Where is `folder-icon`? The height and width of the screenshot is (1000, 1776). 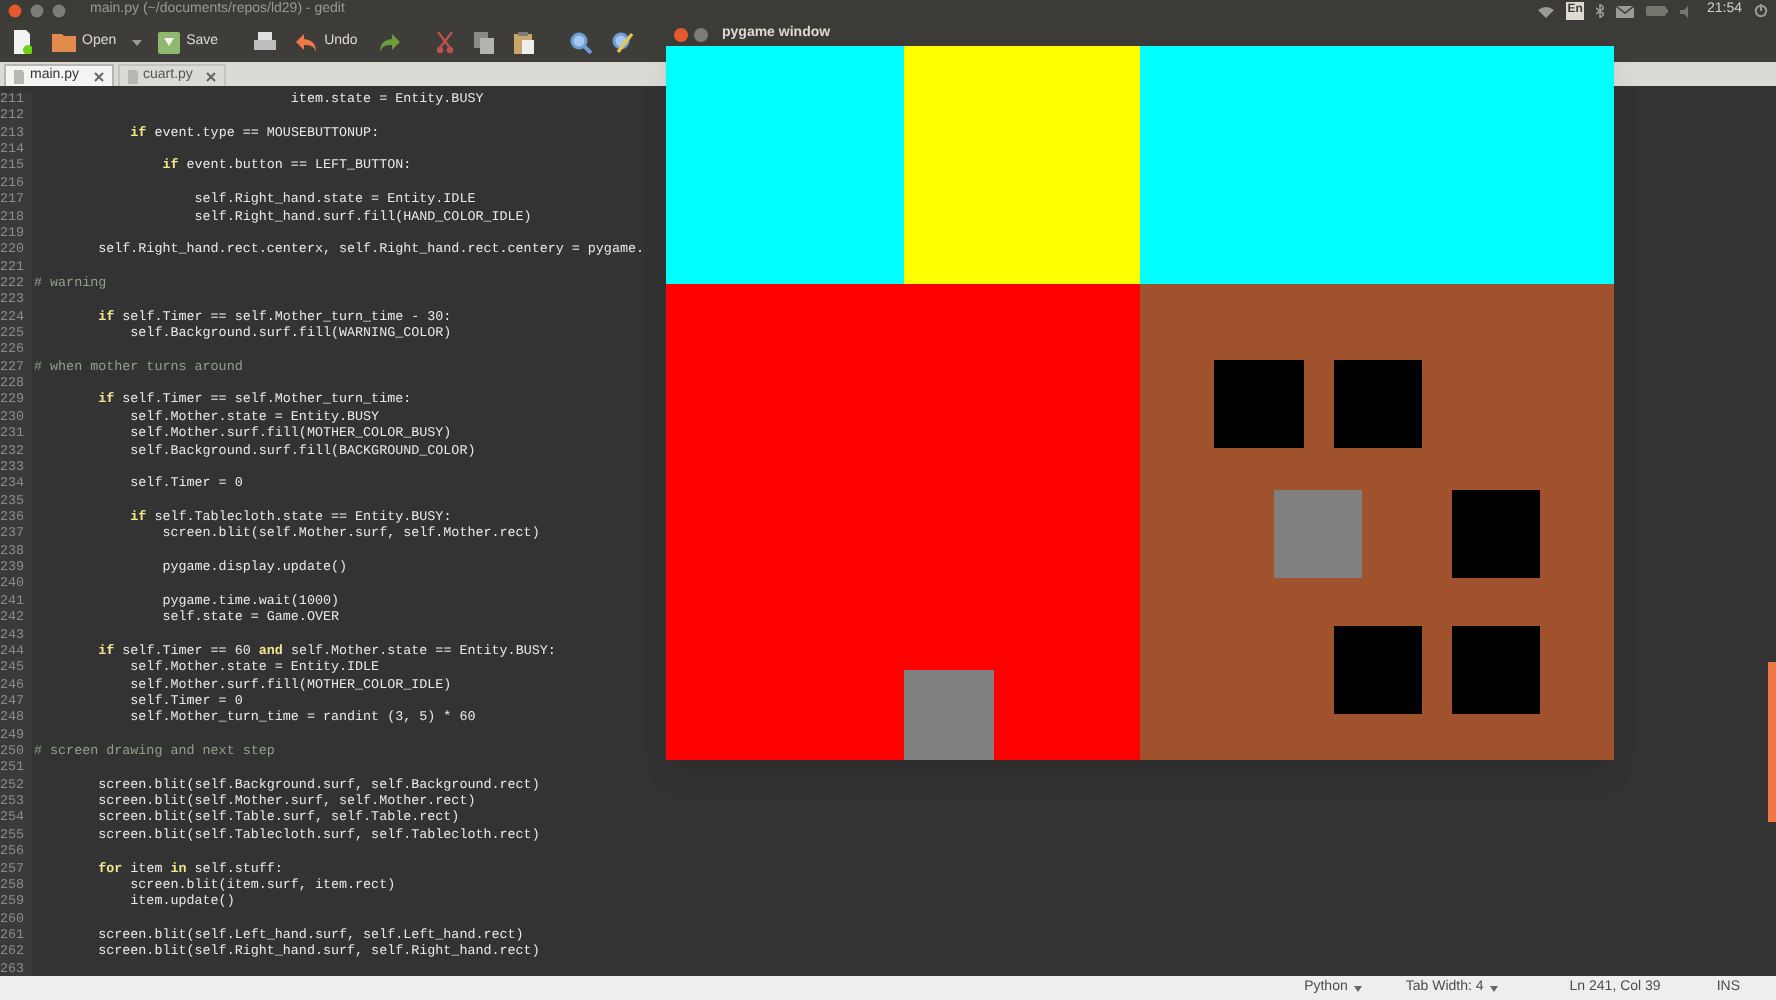 folder-icon is located at coordinates (64, 42).